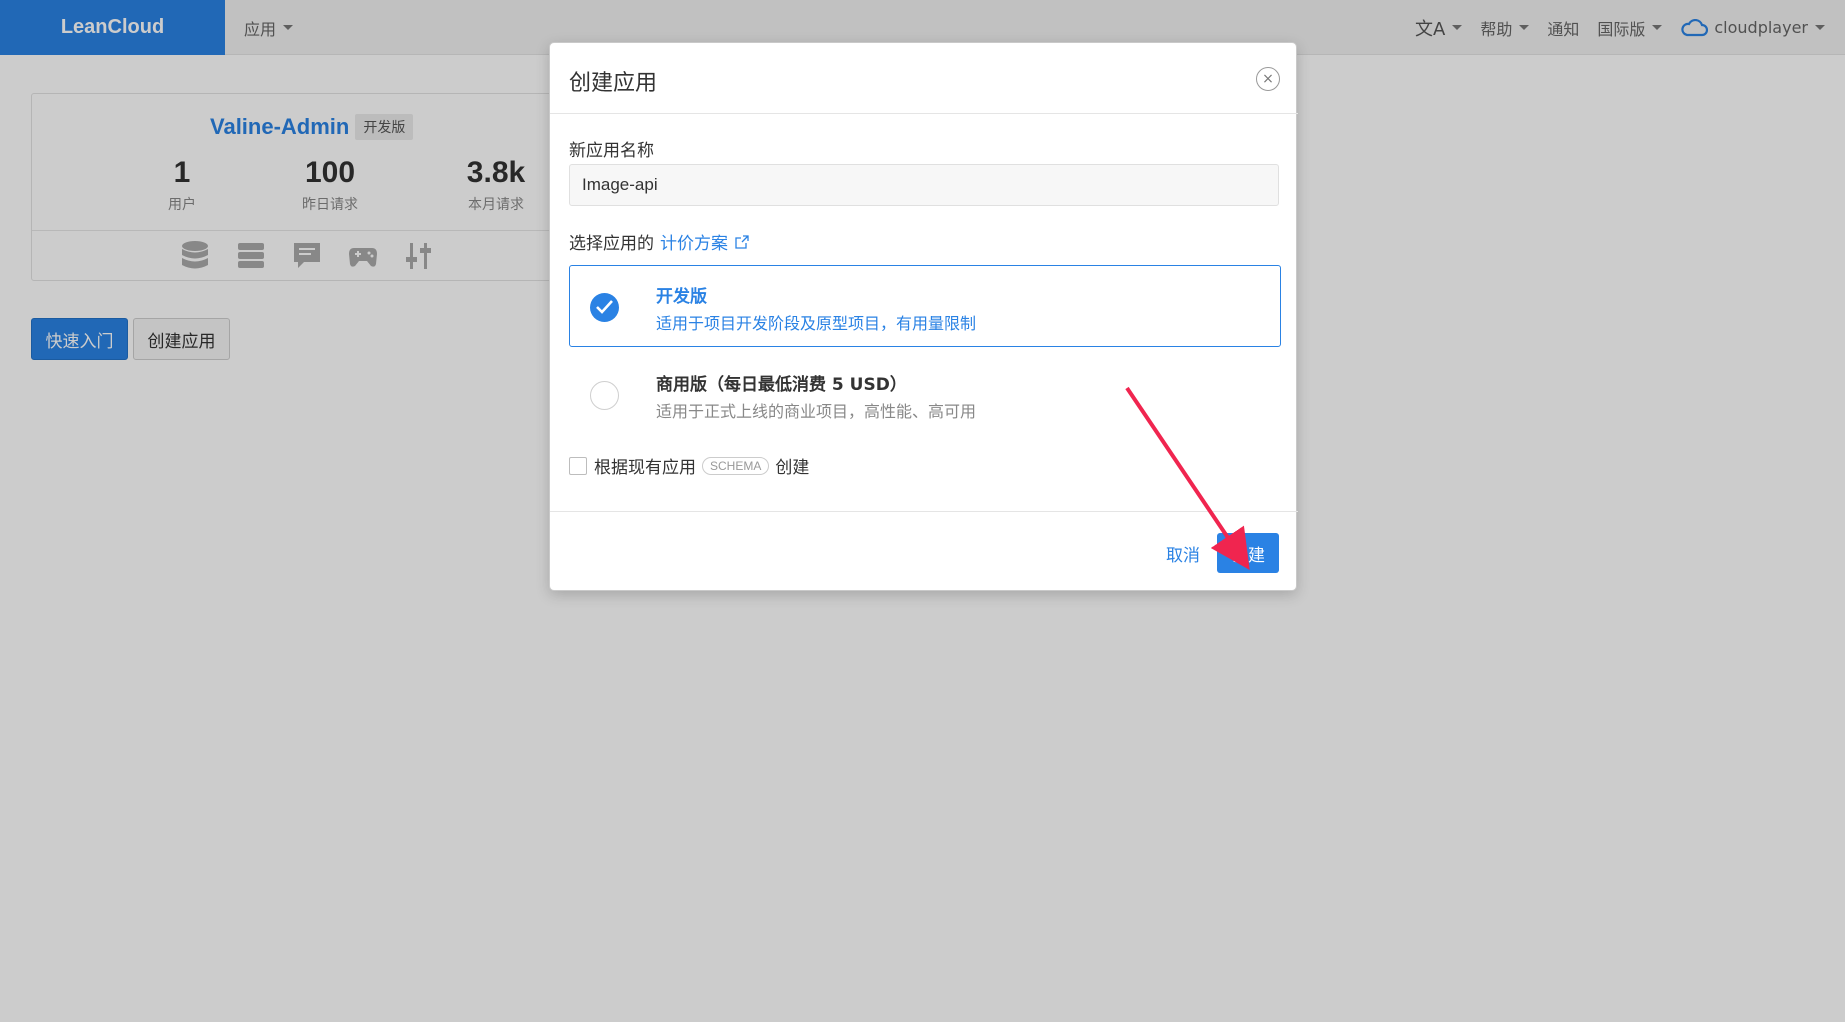 This screenshot has width=1845, height=1022. I want to click on pricing-plan-link: 计价方案, so click(694, 241).